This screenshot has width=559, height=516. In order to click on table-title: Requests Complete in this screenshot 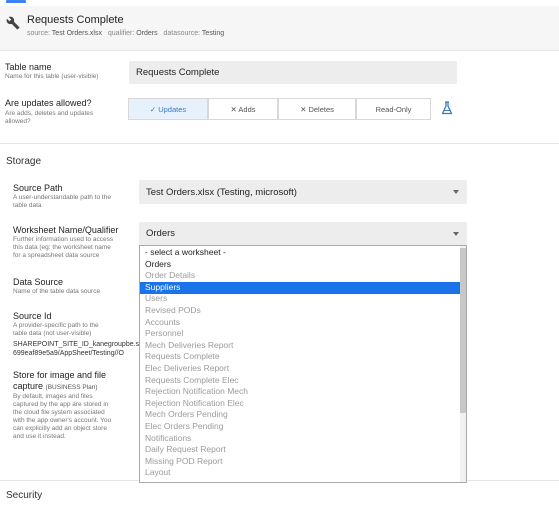, I will do `click(75, 20)`.